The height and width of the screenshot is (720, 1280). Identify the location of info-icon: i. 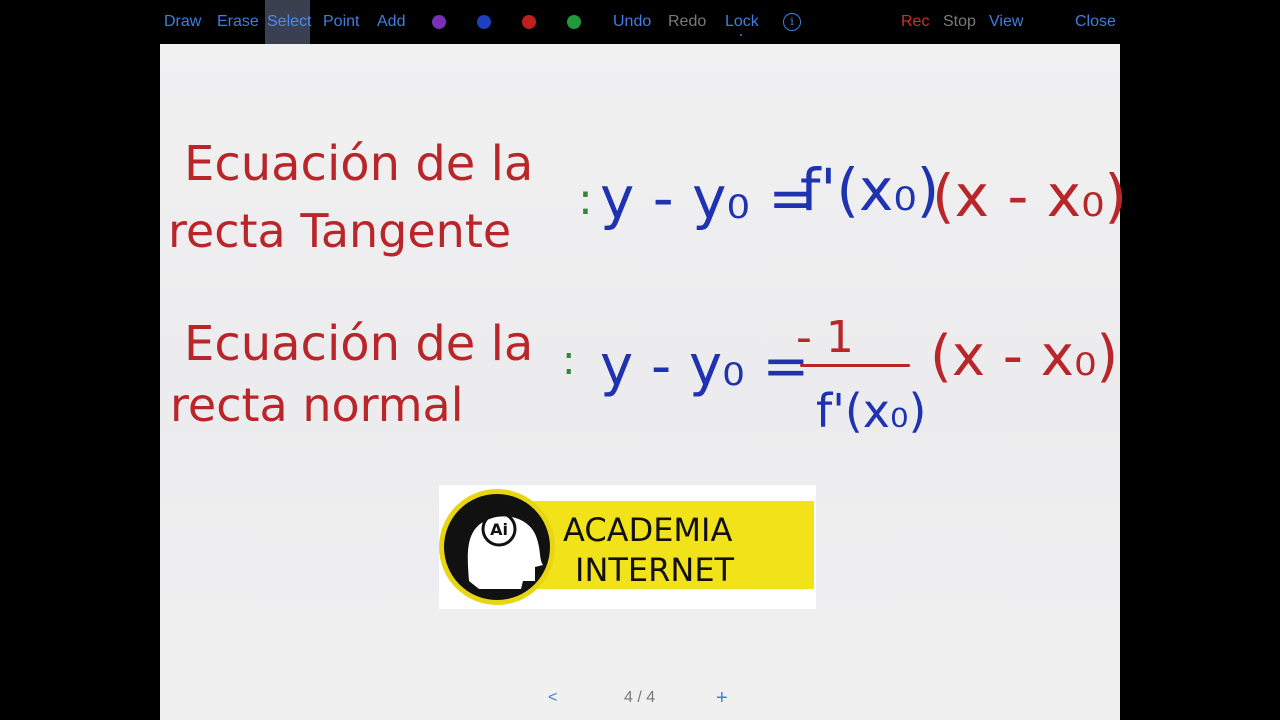
(792, 22).